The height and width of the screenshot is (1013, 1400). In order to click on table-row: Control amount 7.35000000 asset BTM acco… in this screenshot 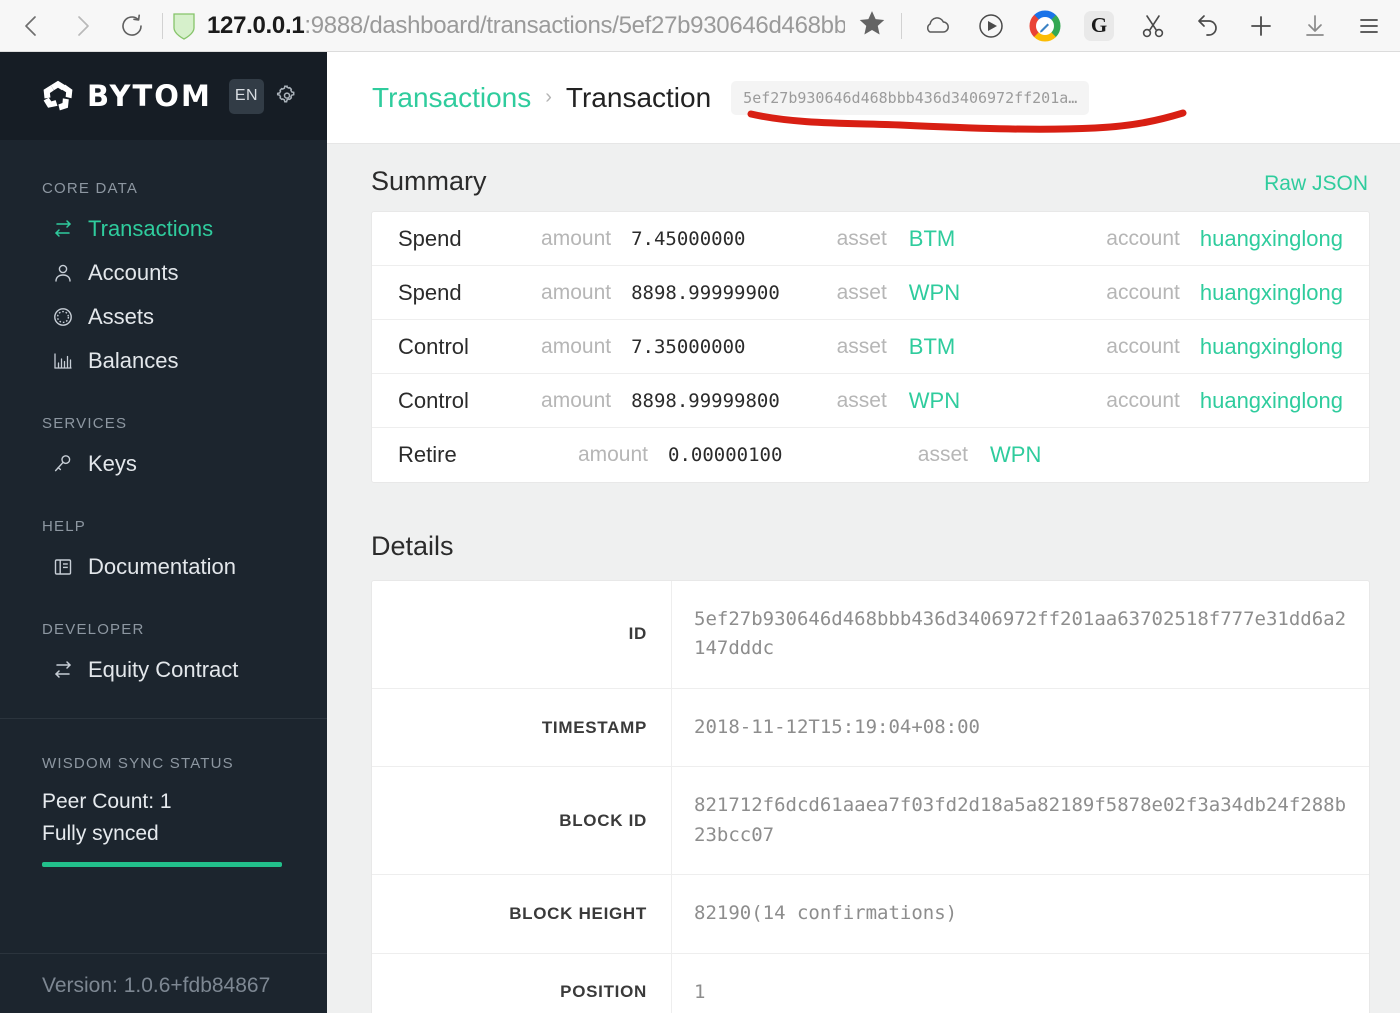, I will do `click(870, 347)`.